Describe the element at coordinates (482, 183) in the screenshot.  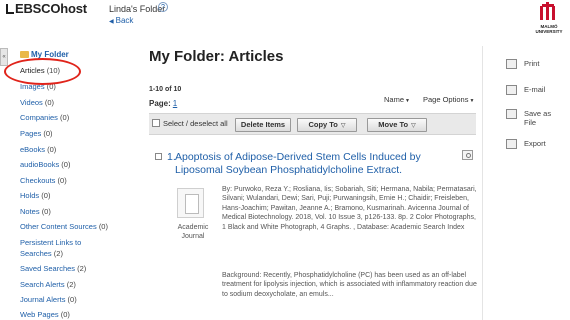
I see `tools-divider` at that location.